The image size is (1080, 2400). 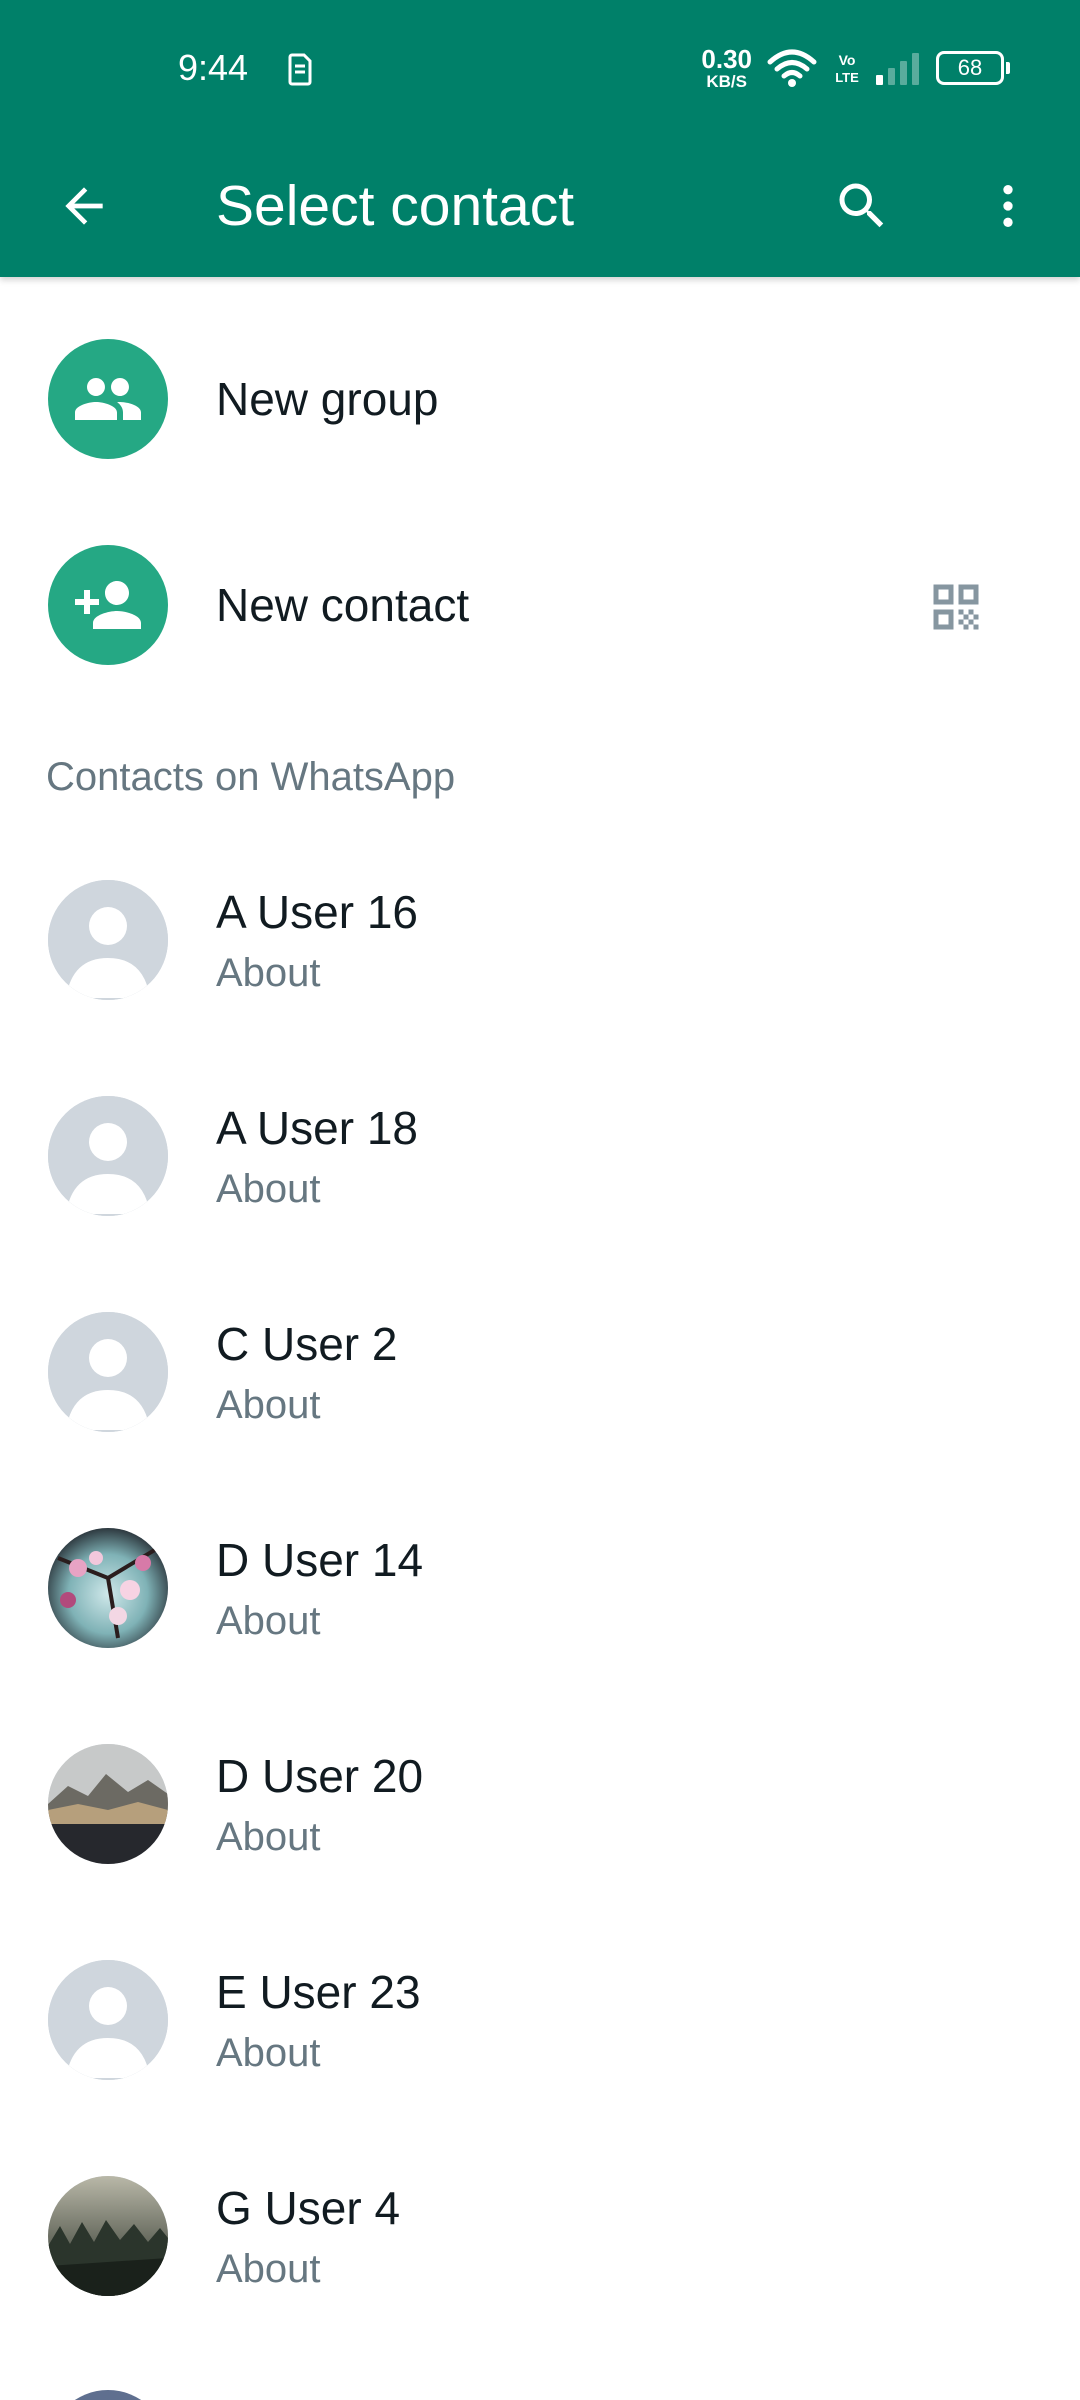 I want to click on forest-photo-icon, so click(x=108, y=2236).